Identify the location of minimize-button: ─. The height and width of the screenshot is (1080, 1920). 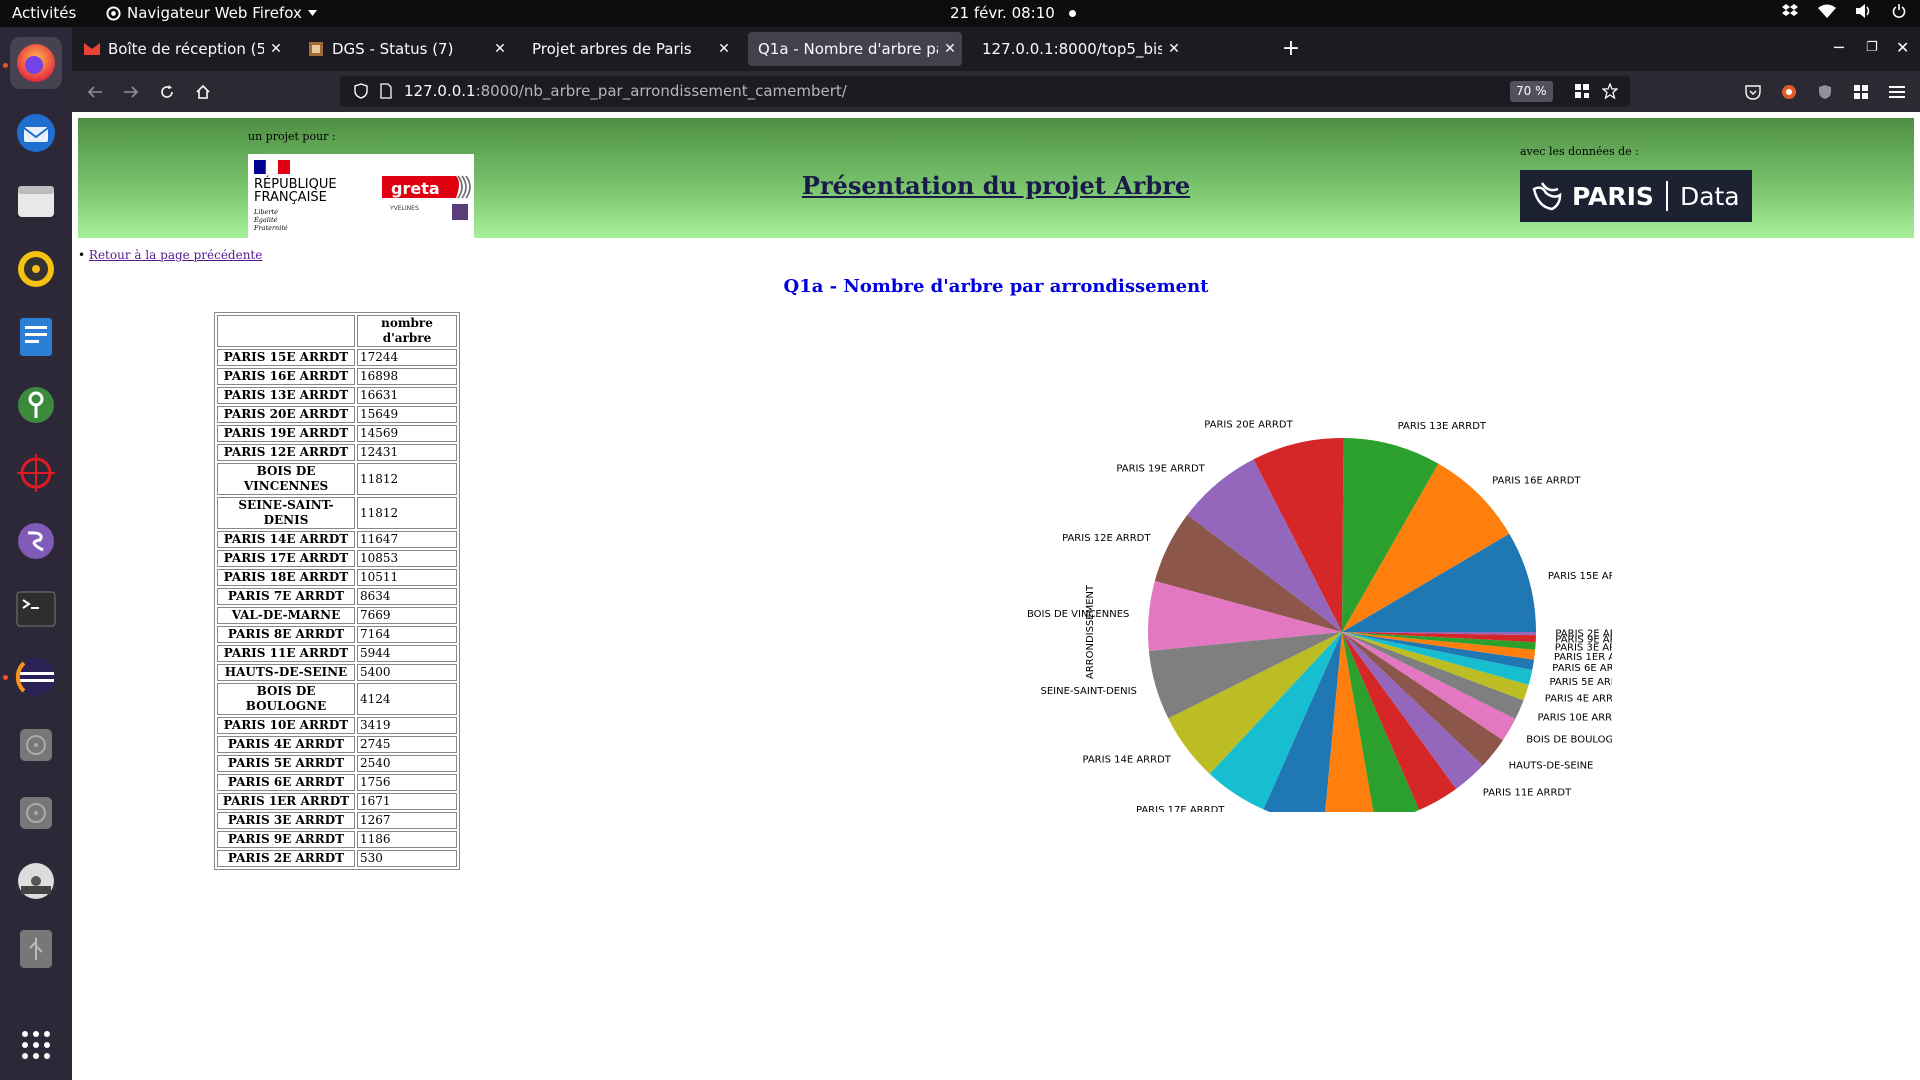
(1839, 47).